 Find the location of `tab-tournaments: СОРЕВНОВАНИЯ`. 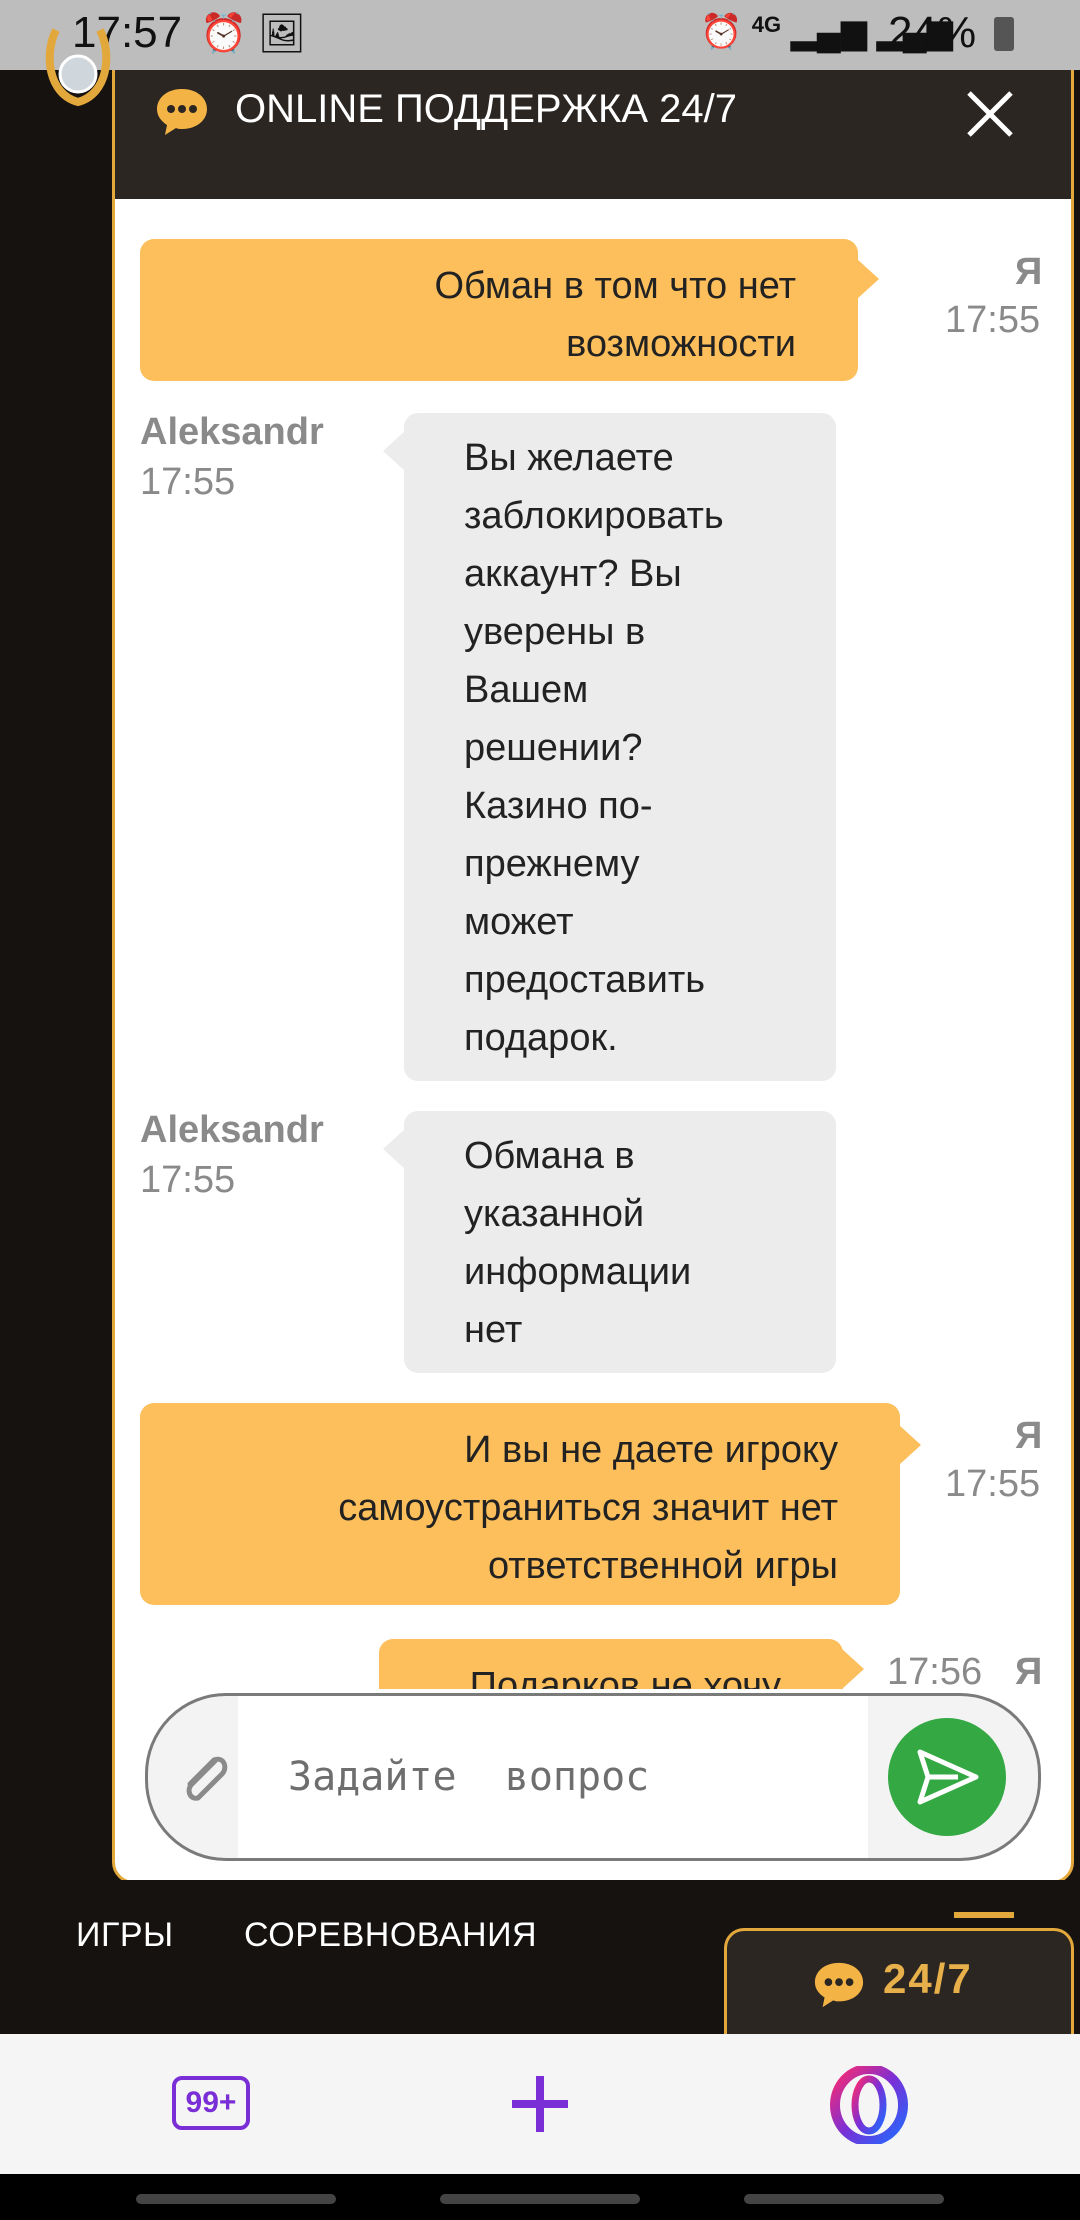

tab-tournaments: СОРЕВНОВАНИЯ is located at coordinates (390, 1935).